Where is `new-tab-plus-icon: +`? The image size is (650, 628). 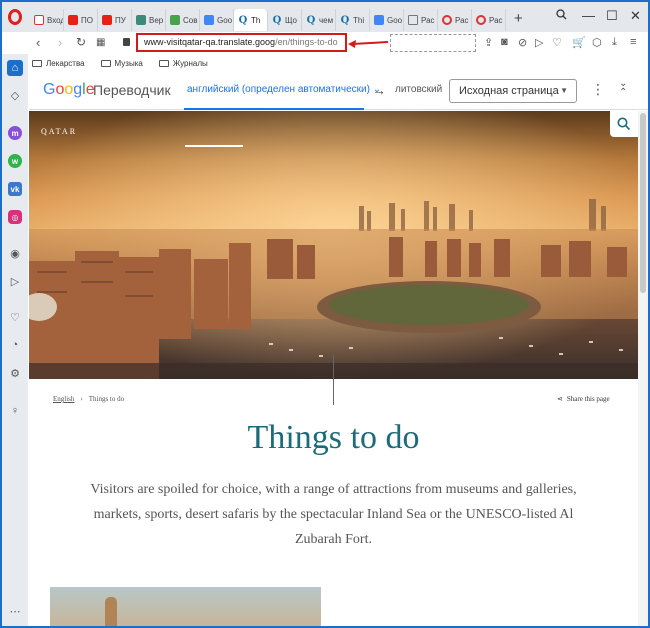
new-tab-plus-icon: + is located at coordinates (518, 18).